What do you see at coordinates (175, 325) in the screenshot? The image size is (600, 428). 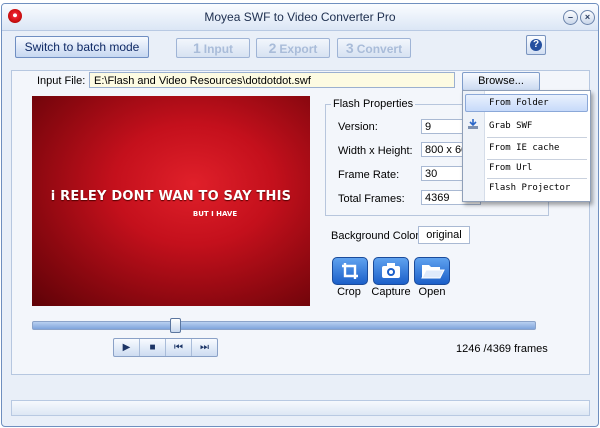 I see `seek-slider-thumb` at bounding box center [175, 325].